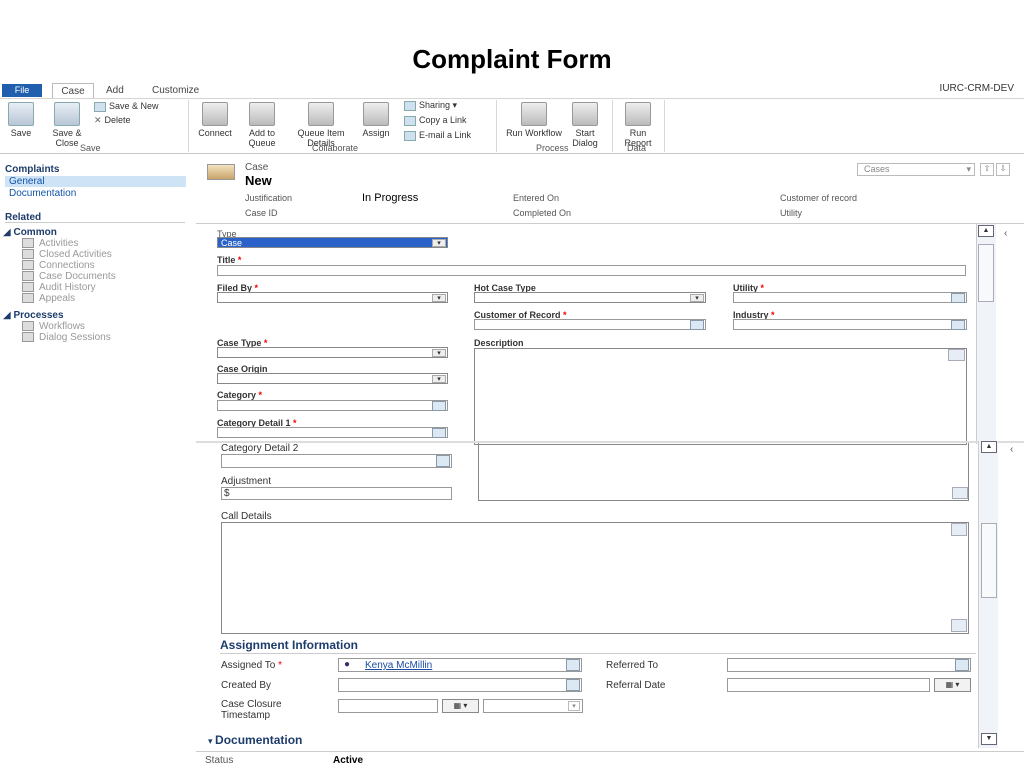 This screenshot has width=1024, height=768. Describe the element at coordinates (66, 337) in the screenshot. I see `nav-item: Dialog Sessions` at that location.